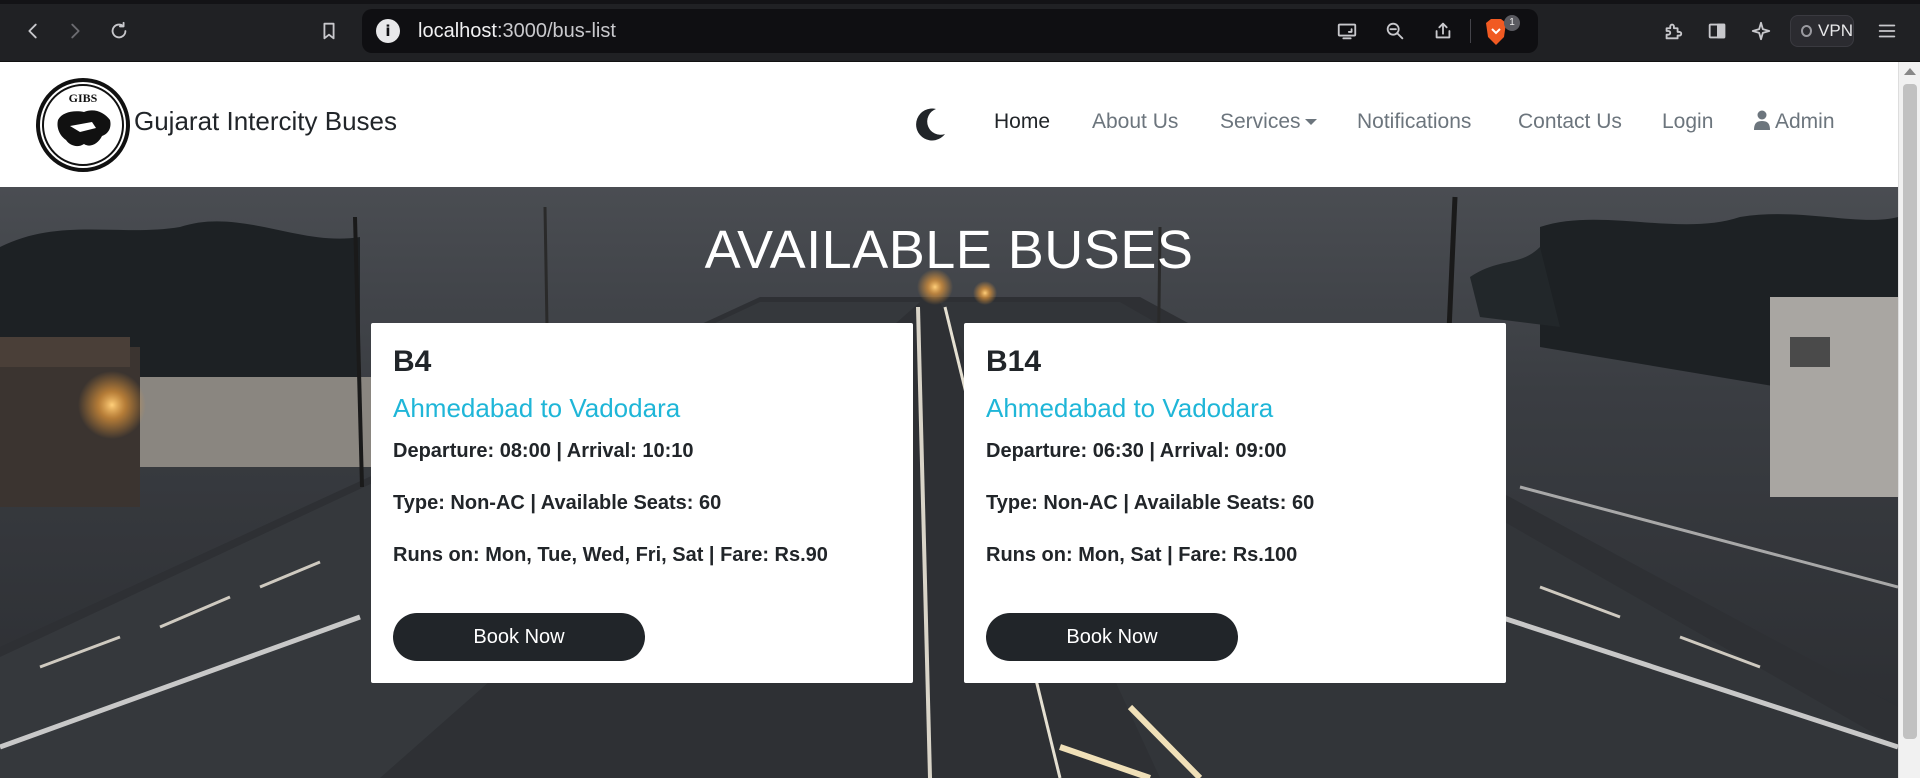  I want to click on extensions-icon, so click(1673, 31).